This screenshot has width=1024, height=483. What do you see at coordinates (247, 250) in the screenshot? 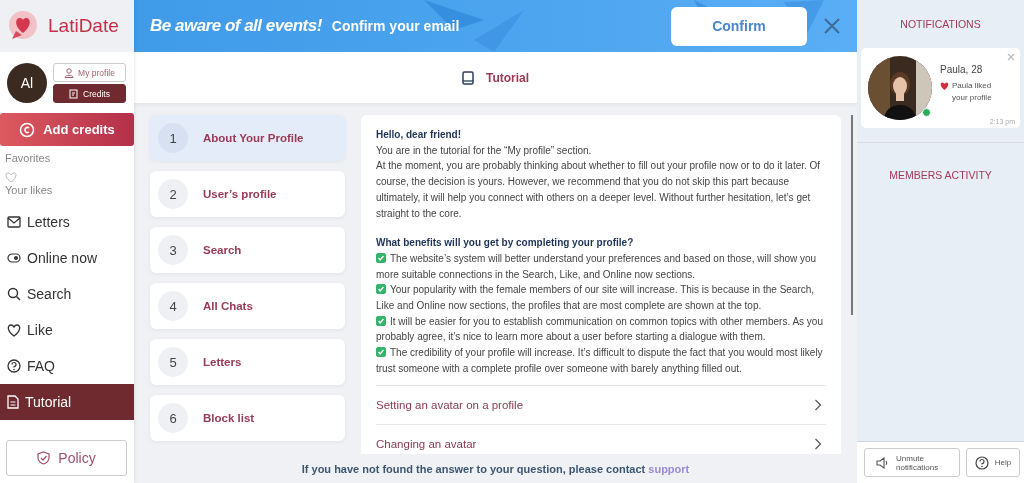
I see `topic-item: 3 Search` at bounding box center [247, 250].